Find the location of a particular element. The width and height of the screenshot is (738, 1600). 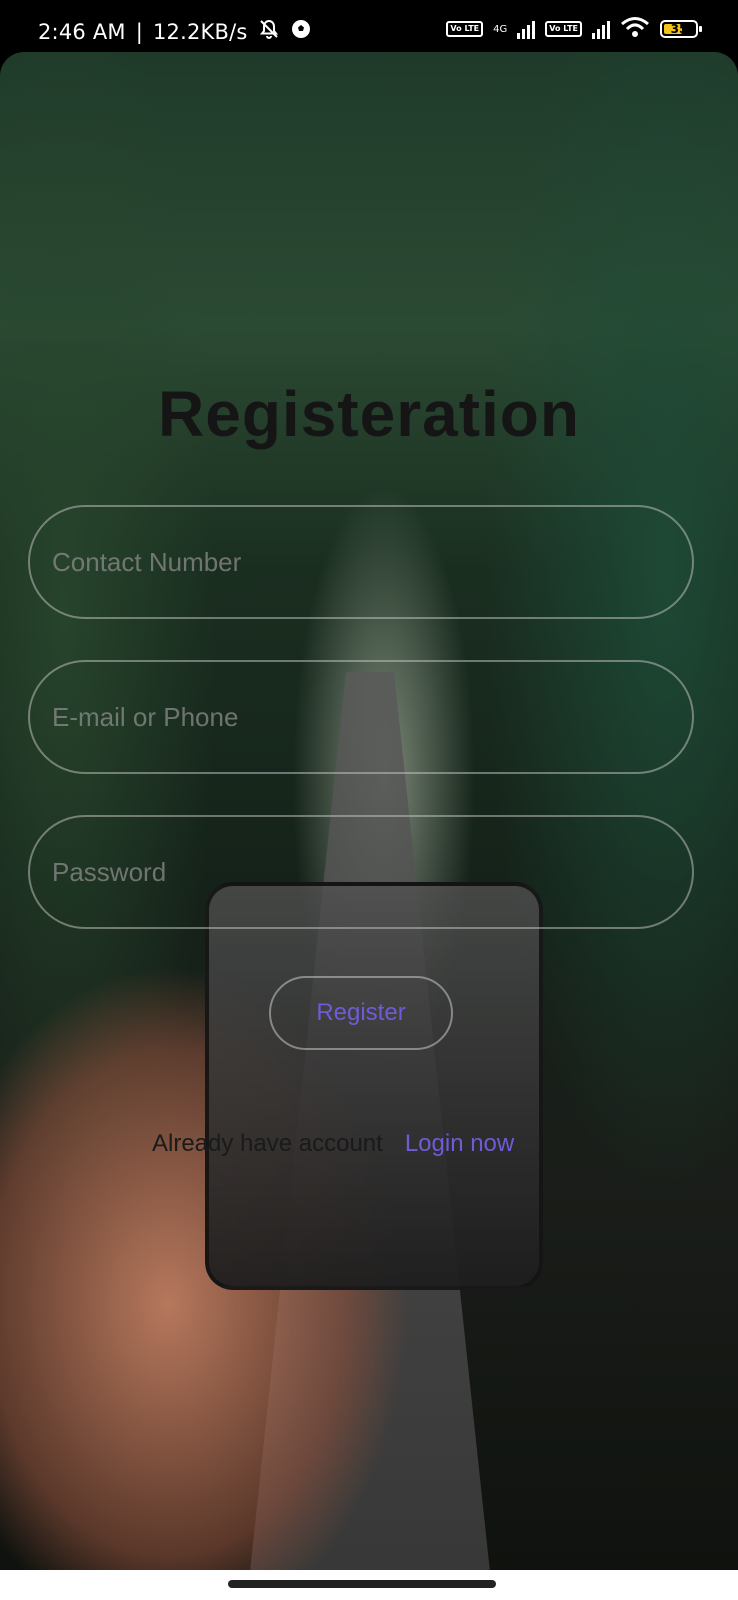

soccer-ball-icon is located at coordinates (301, 31).